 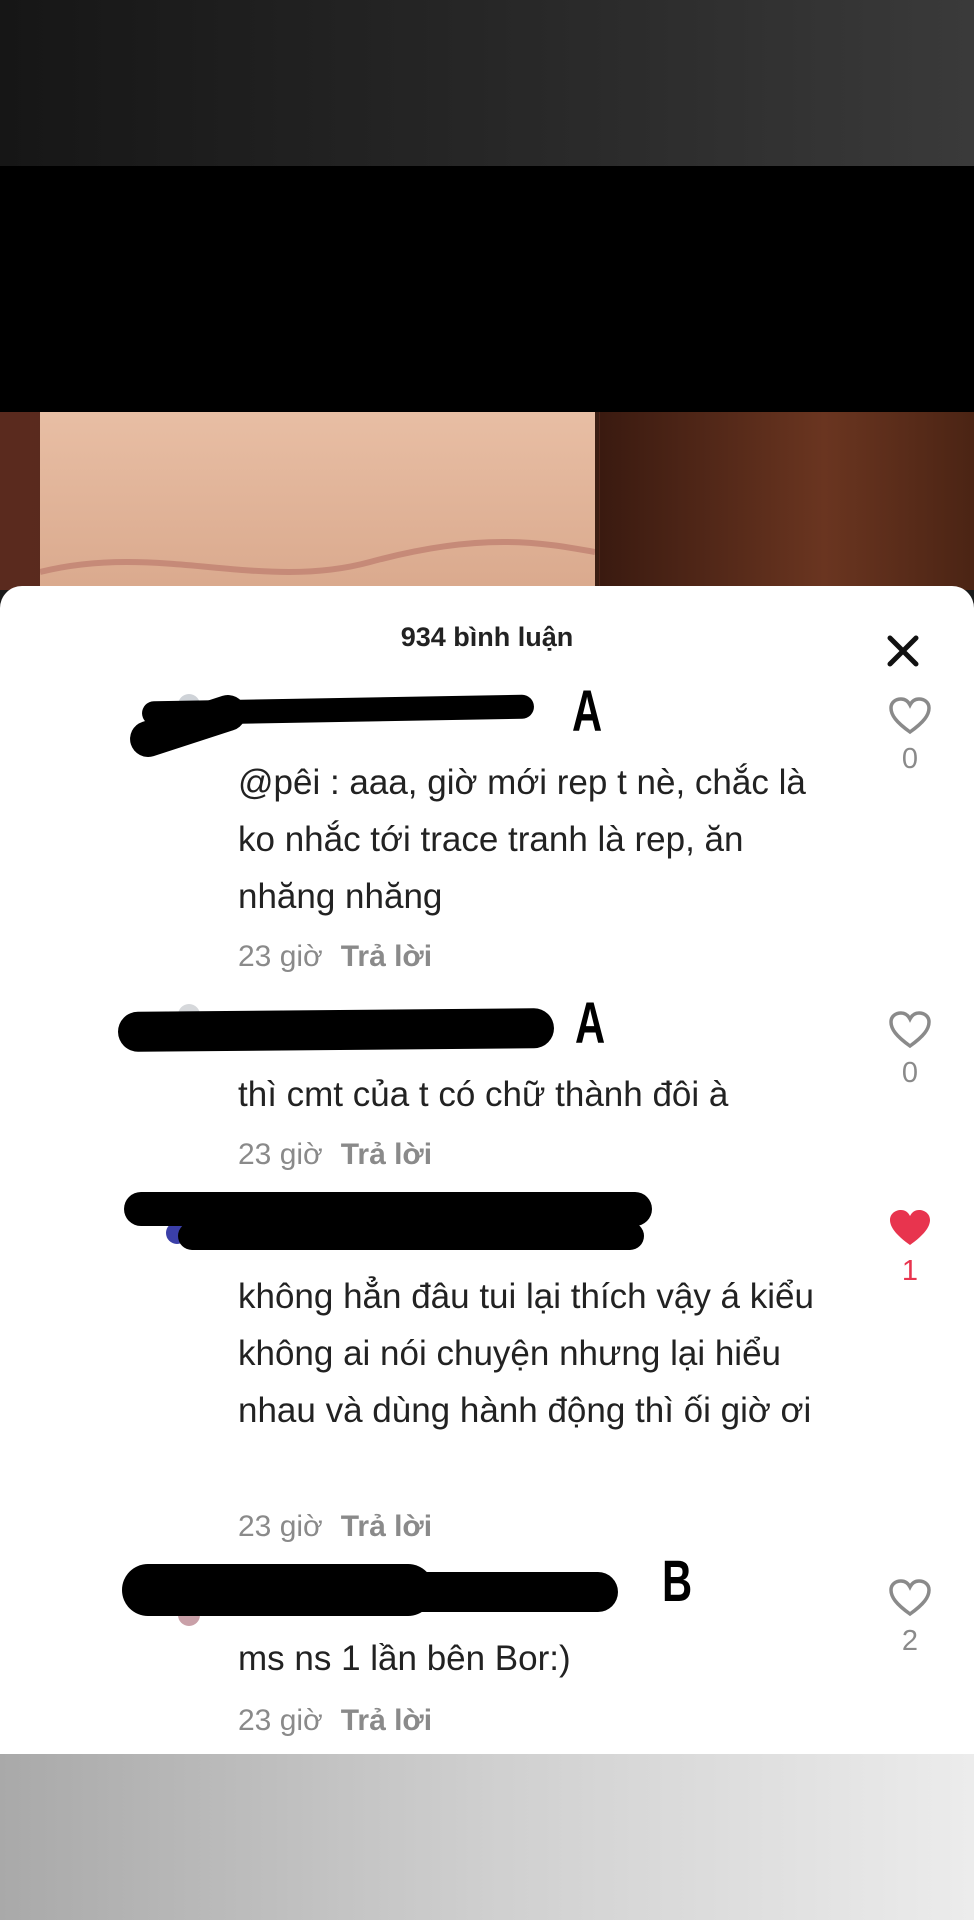 What do you see at coordinates (910, 1227) in the screenshot?
I see `heart-filled-icon` at bounding box center [910, 1227].